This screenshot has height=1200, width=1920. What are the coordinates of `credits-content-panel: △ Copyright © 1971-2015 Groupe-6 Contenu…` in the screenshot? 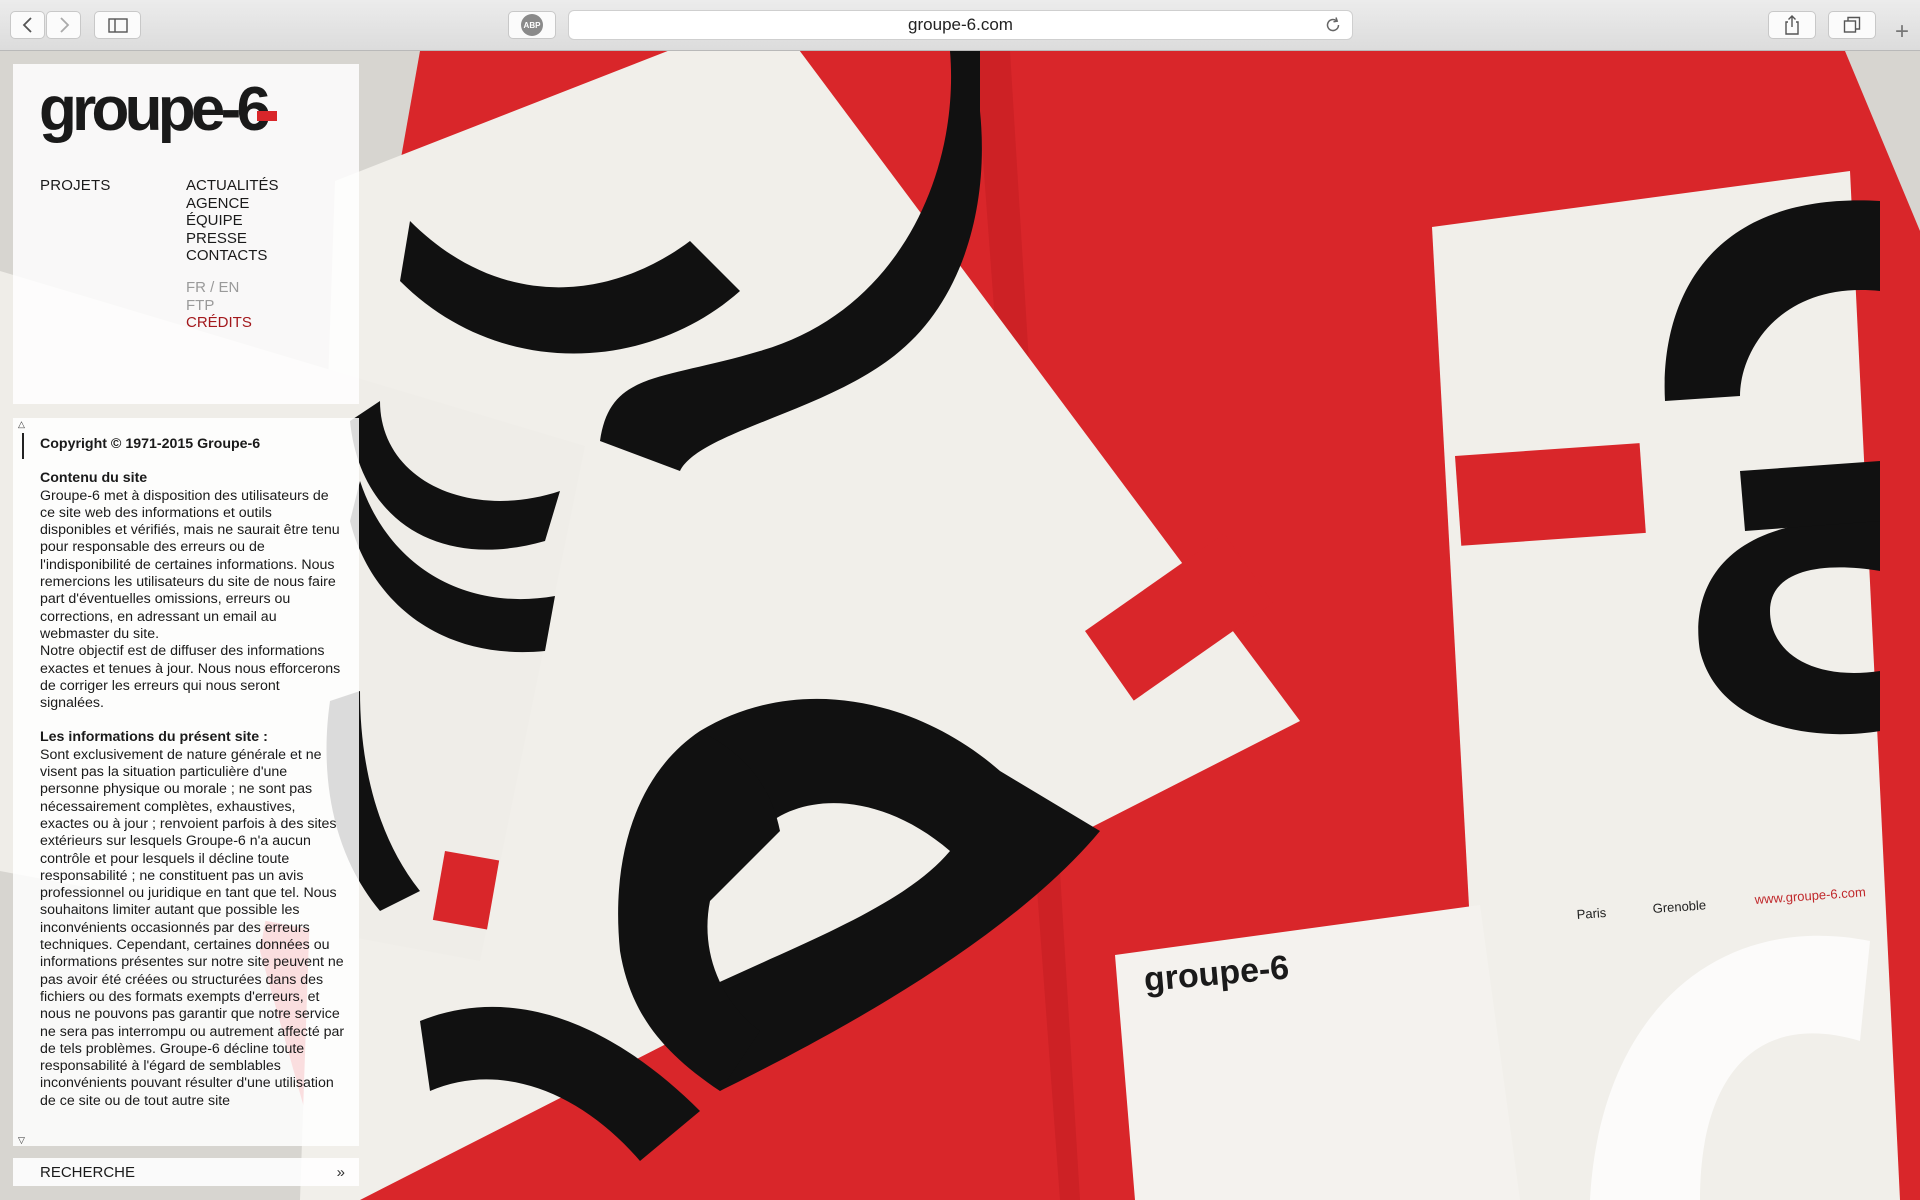 It's located at (186, 782).